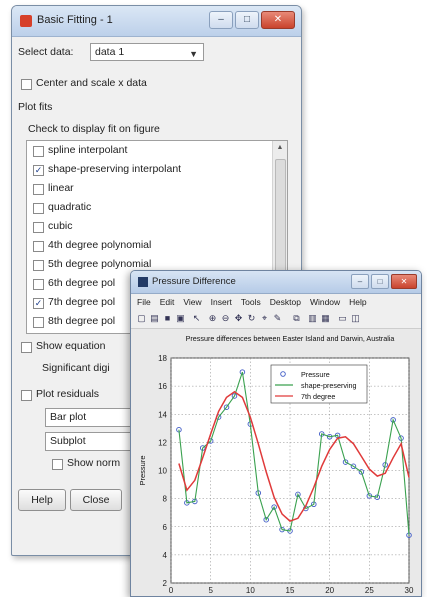  What do you see at coordinates (264, 318) in the screenshot?
I see `data-cursor-icon: ⌖` at bounding box center [264, 318].